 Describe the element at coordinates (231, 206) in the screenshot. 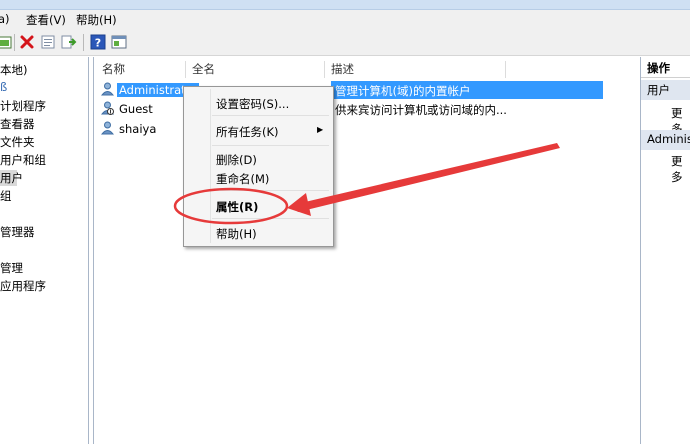

I see `highlight-circle` at that location.